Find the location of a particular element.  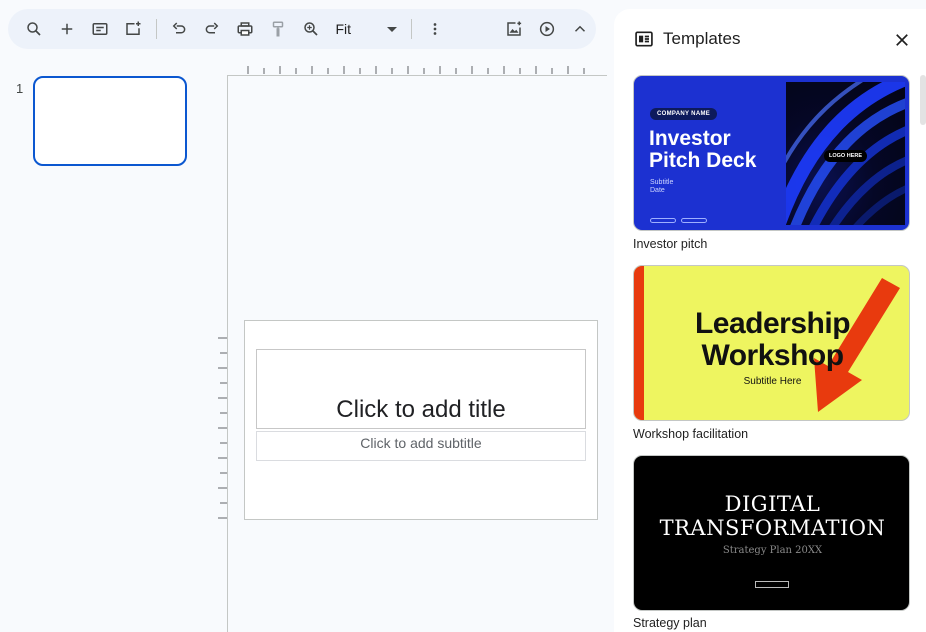

subtitle-placeholder: Click to add subtitle is located at coordinates (421, 446).